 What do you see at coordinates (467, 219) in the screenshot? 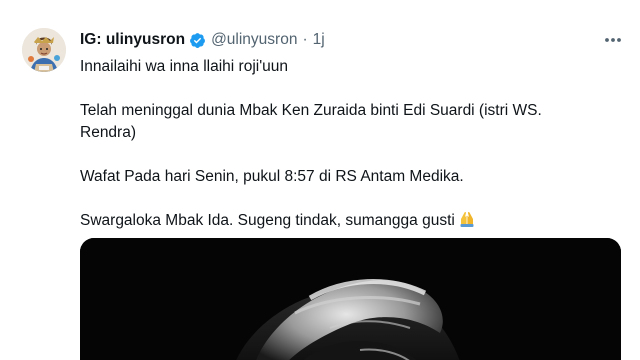
I see `folded-hands-emoji` at bounding box center [467, 219].